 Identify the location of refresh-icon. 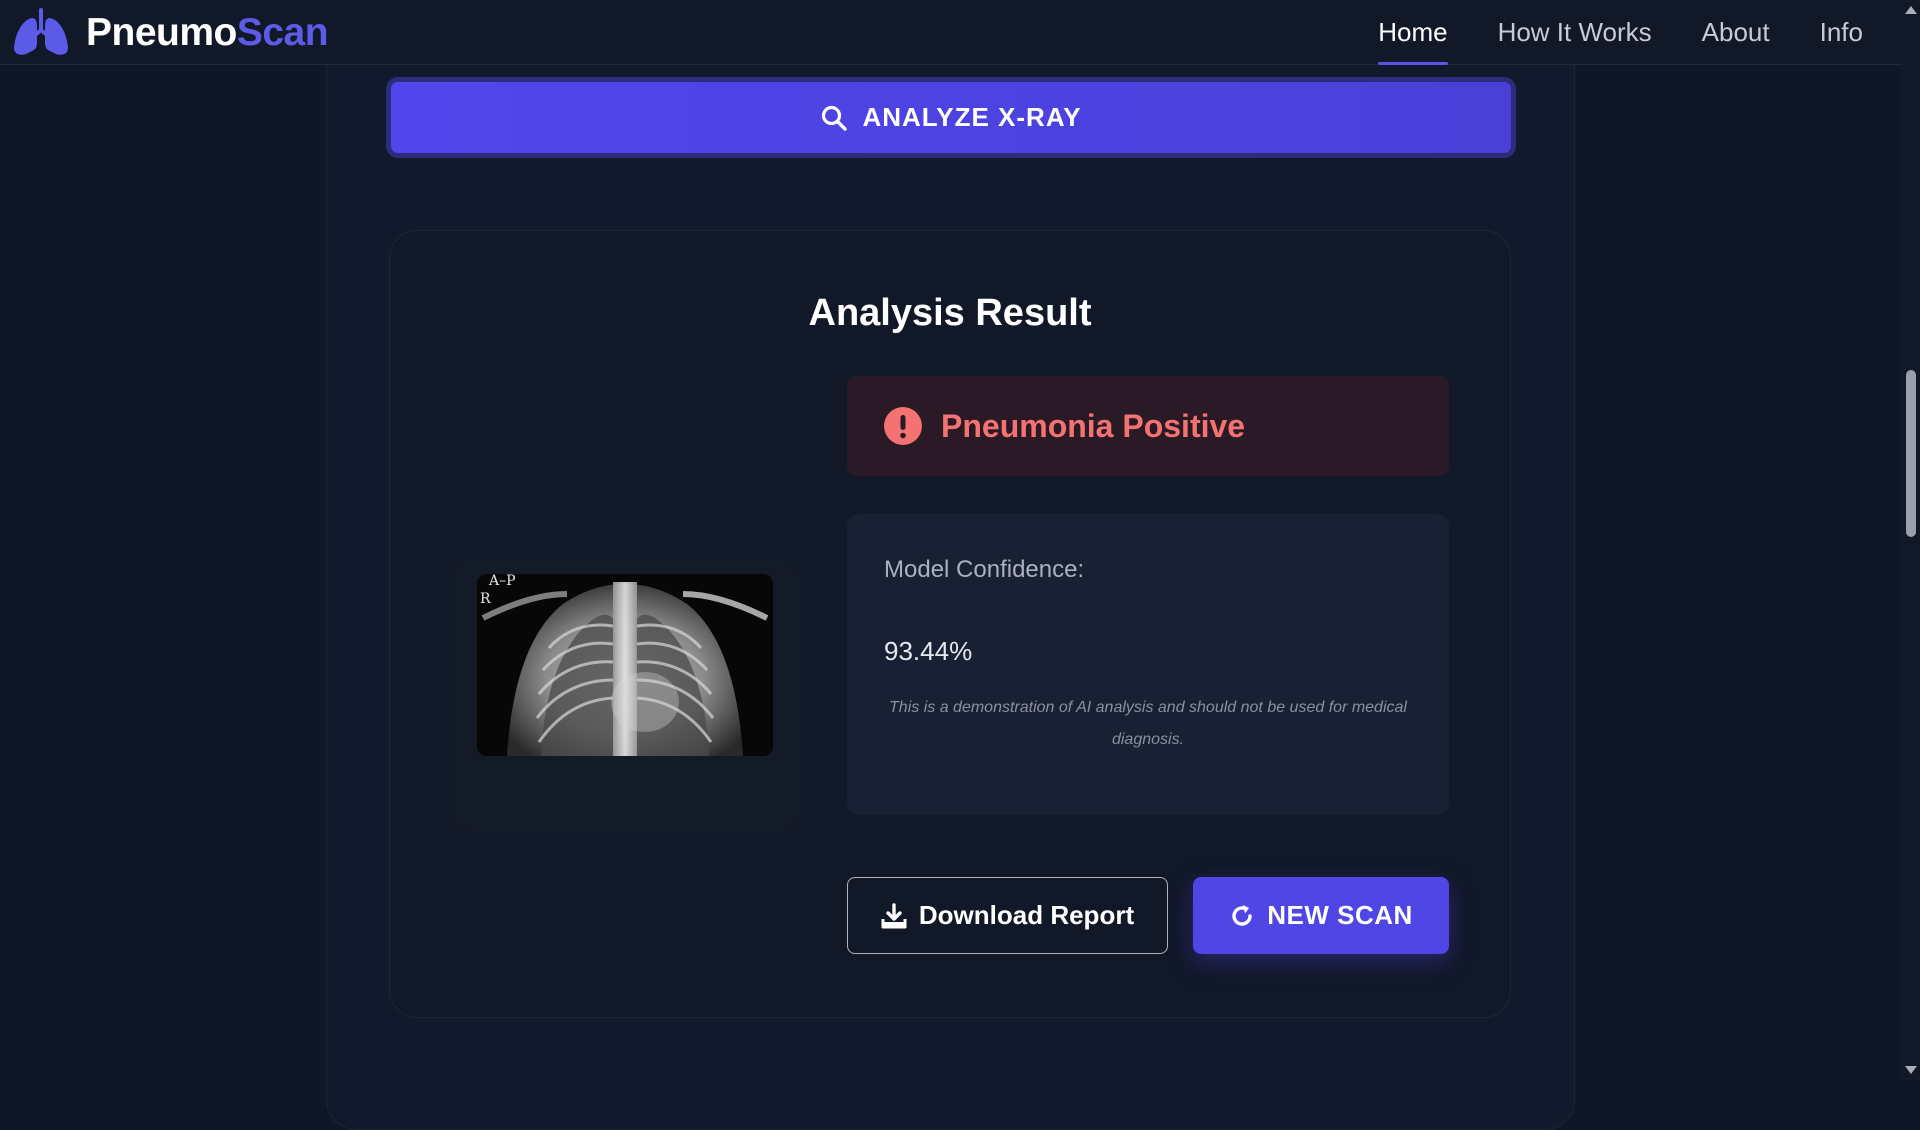
(1242, 915).